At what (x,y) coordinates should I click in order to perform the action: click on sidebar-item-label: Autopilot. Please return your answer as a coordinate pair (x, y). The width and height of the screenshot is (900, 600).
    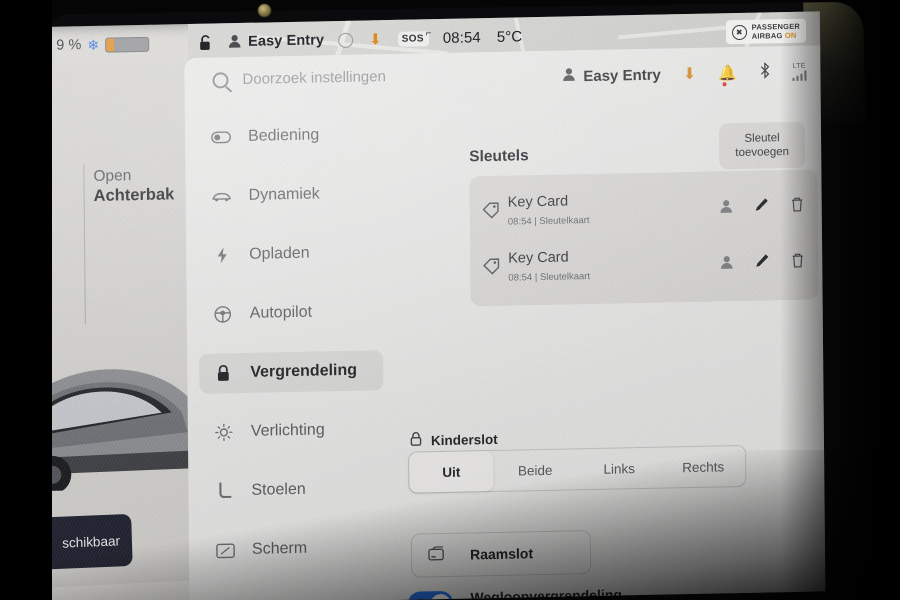
    Looking at the image, I should click on (281, 312).